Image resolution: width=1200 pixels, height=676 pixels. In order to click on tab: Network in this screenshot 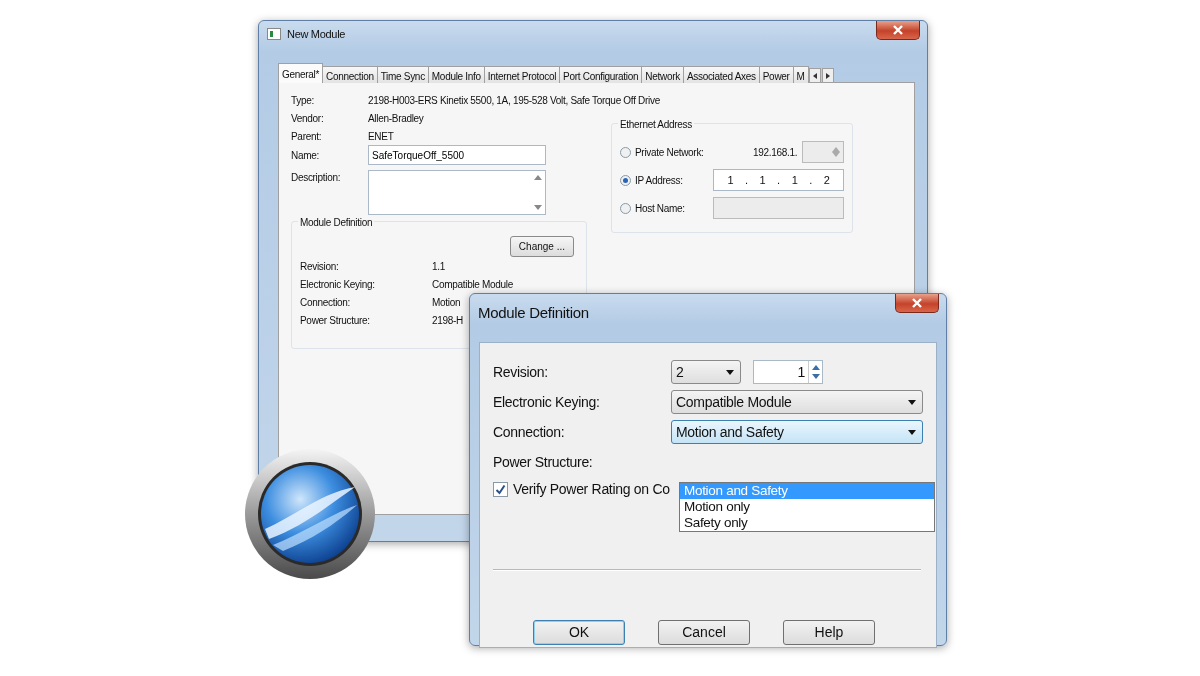, I will do `click(662, 74)`.